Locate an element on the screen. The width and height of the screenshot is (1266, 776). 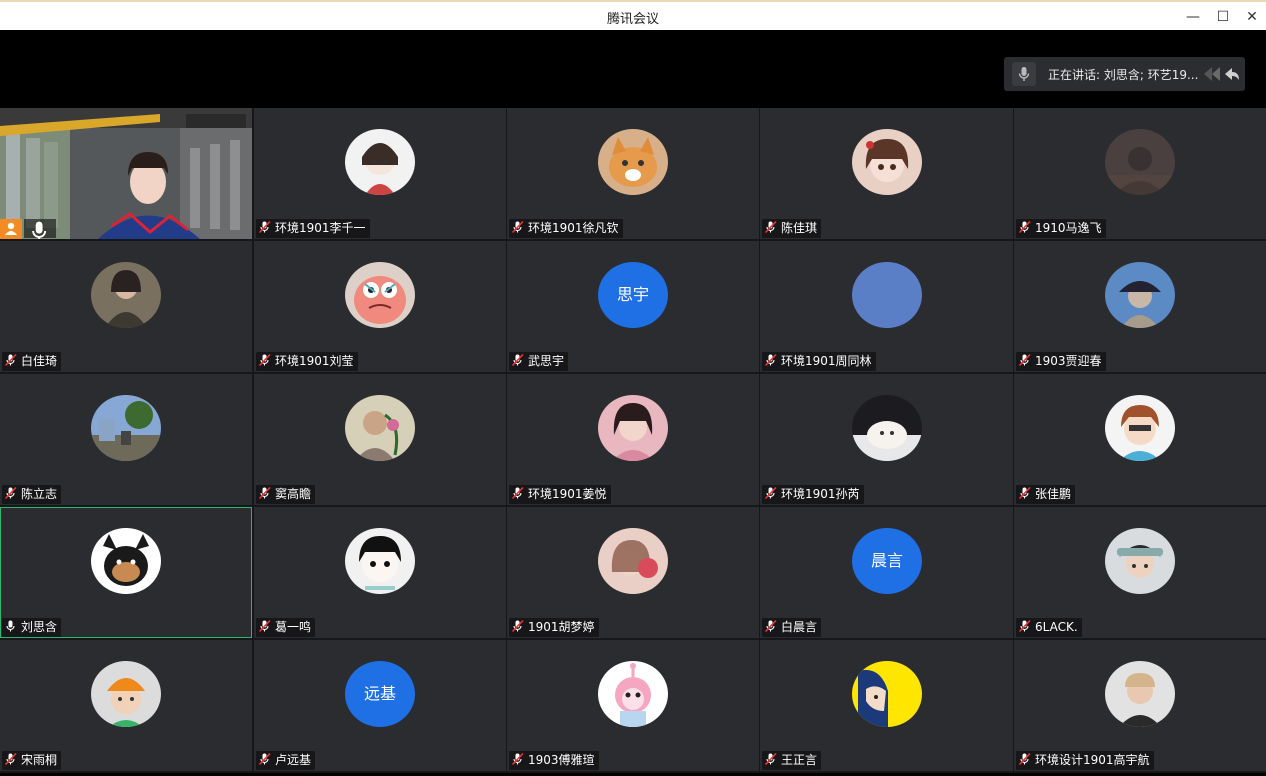
yellow-anime-avatar is located at coordinates (887, 694).